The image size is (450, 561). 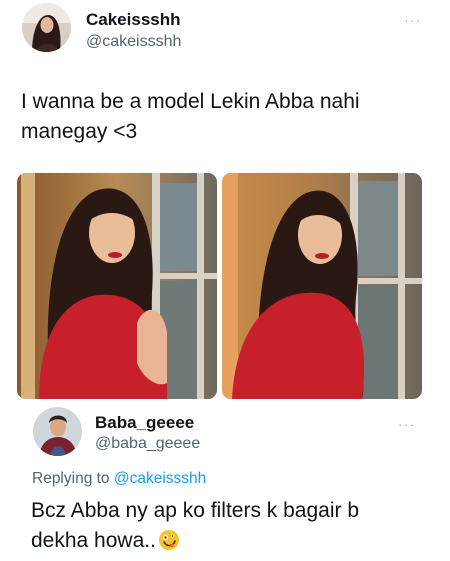 What do you see at coordinates (190, 101) in the screenshot?
I see `tweet-text-line-1: I wanna be a model Lekin Abba nahi` at bounding box center [190, 101].